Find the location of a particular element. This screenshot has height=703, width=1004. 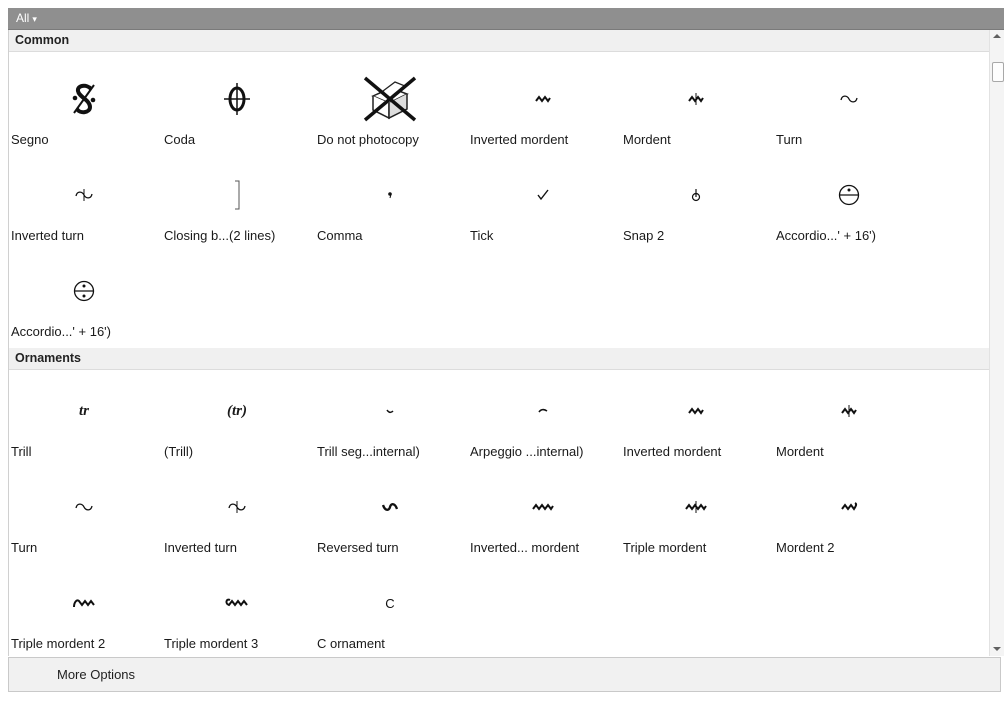

symbol-item: Closing b...(2 lines) is located at coordinates (237, 216).